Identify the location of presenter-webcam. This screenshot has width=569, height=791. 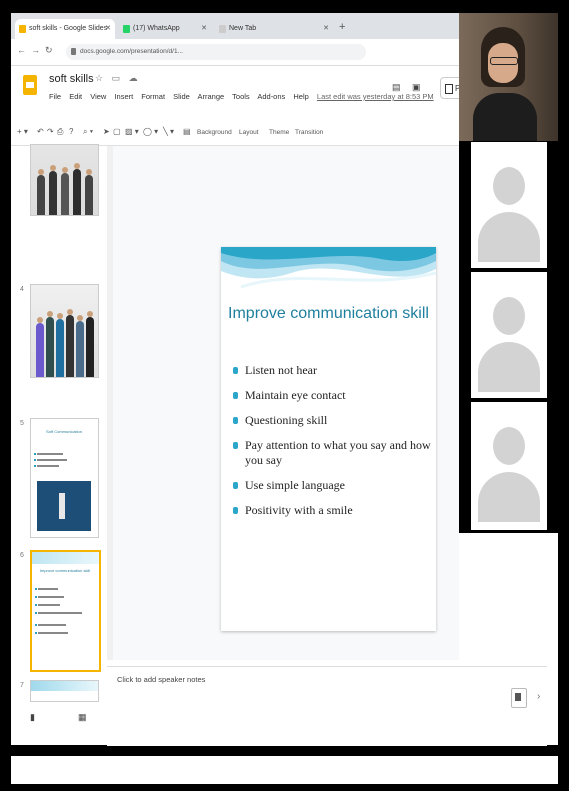
(508, 77).